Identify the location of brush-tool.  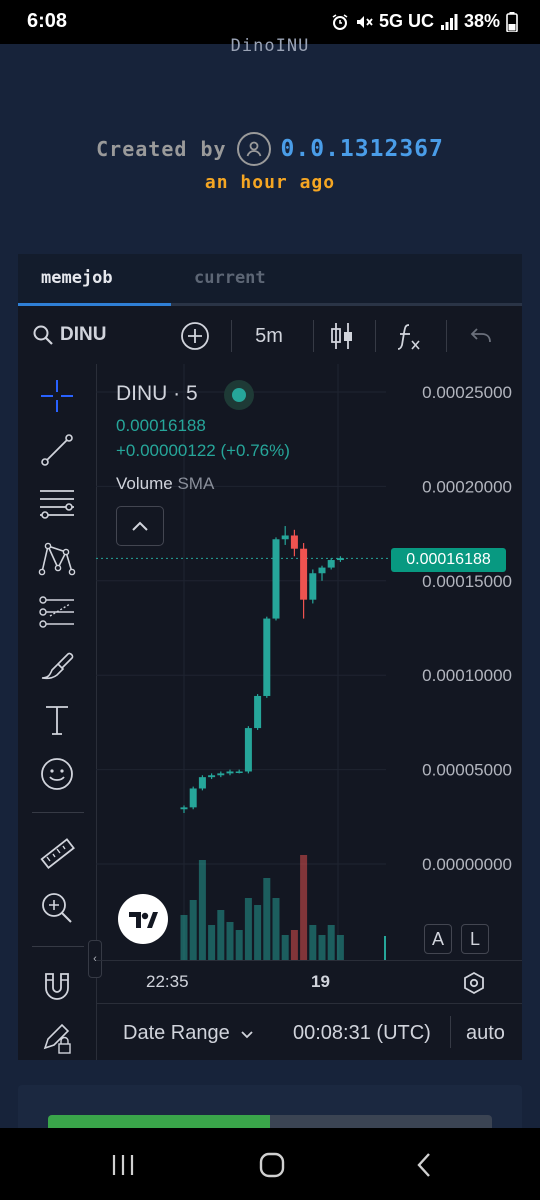
(57, 666).